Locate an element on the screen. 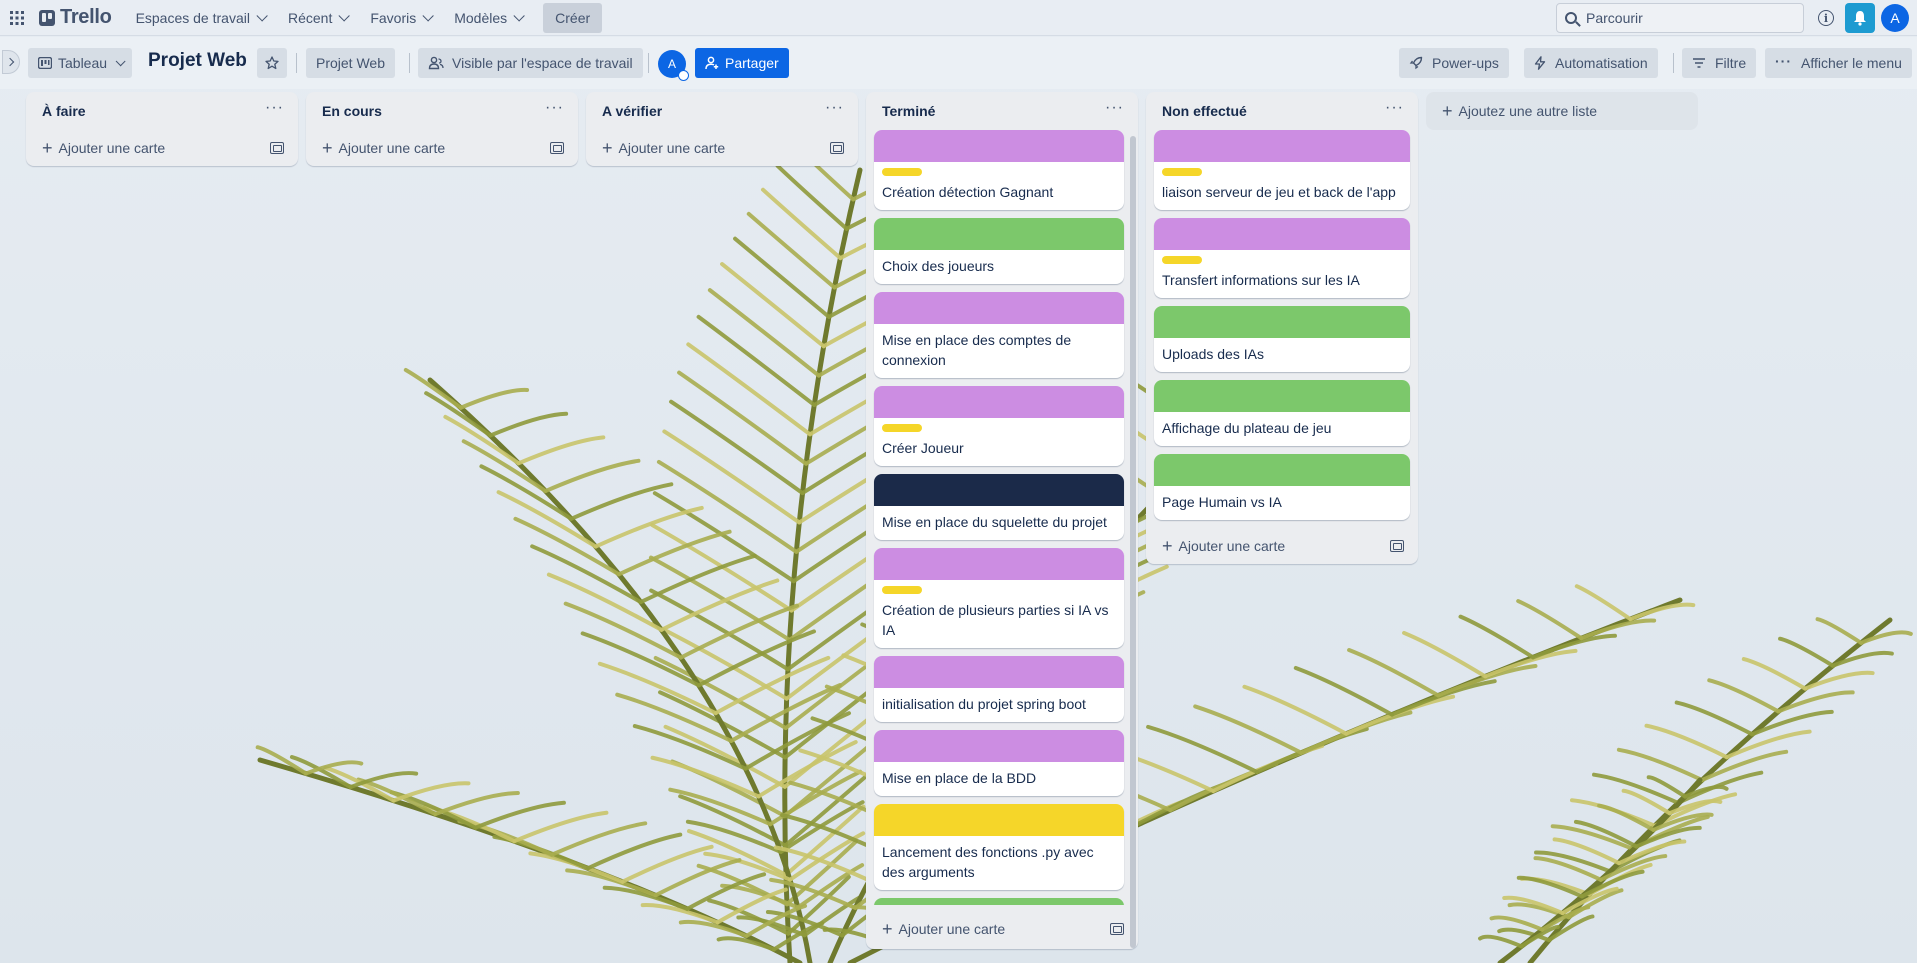 The width and height of the screenshot is (1917, 963). show-menu-button: ··· Afficher le menu is located at coordinates (1838, 63).